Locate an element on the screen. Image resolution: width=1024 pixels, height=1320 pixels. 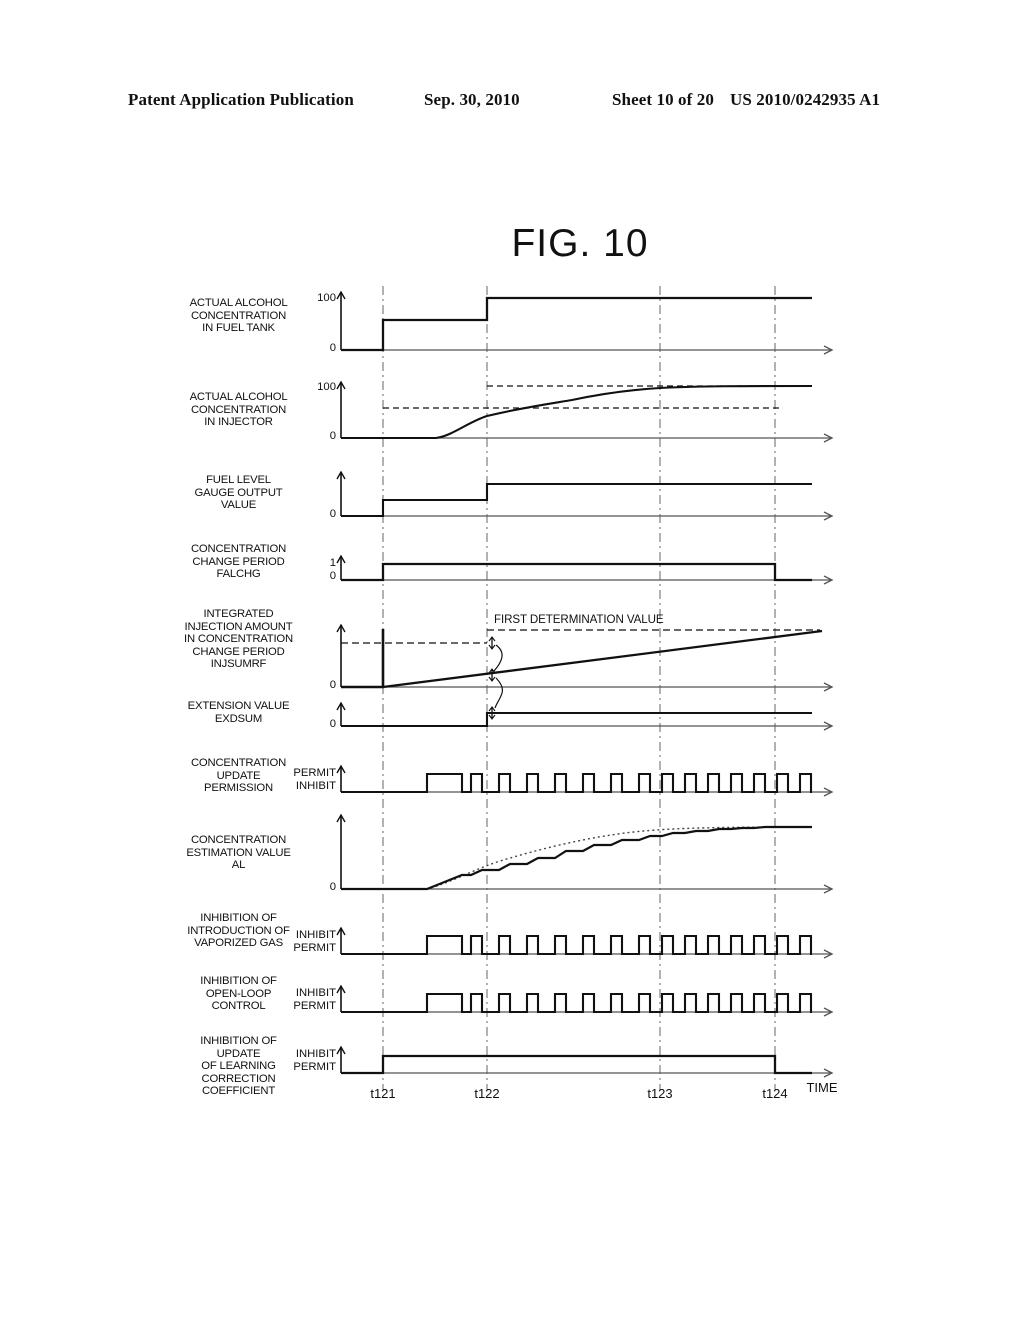
row-label-fuel-level-gauge-output-value: FUEL LEVEL GAUGE OUTPUT VALUE is located at coordinates (238, 493).